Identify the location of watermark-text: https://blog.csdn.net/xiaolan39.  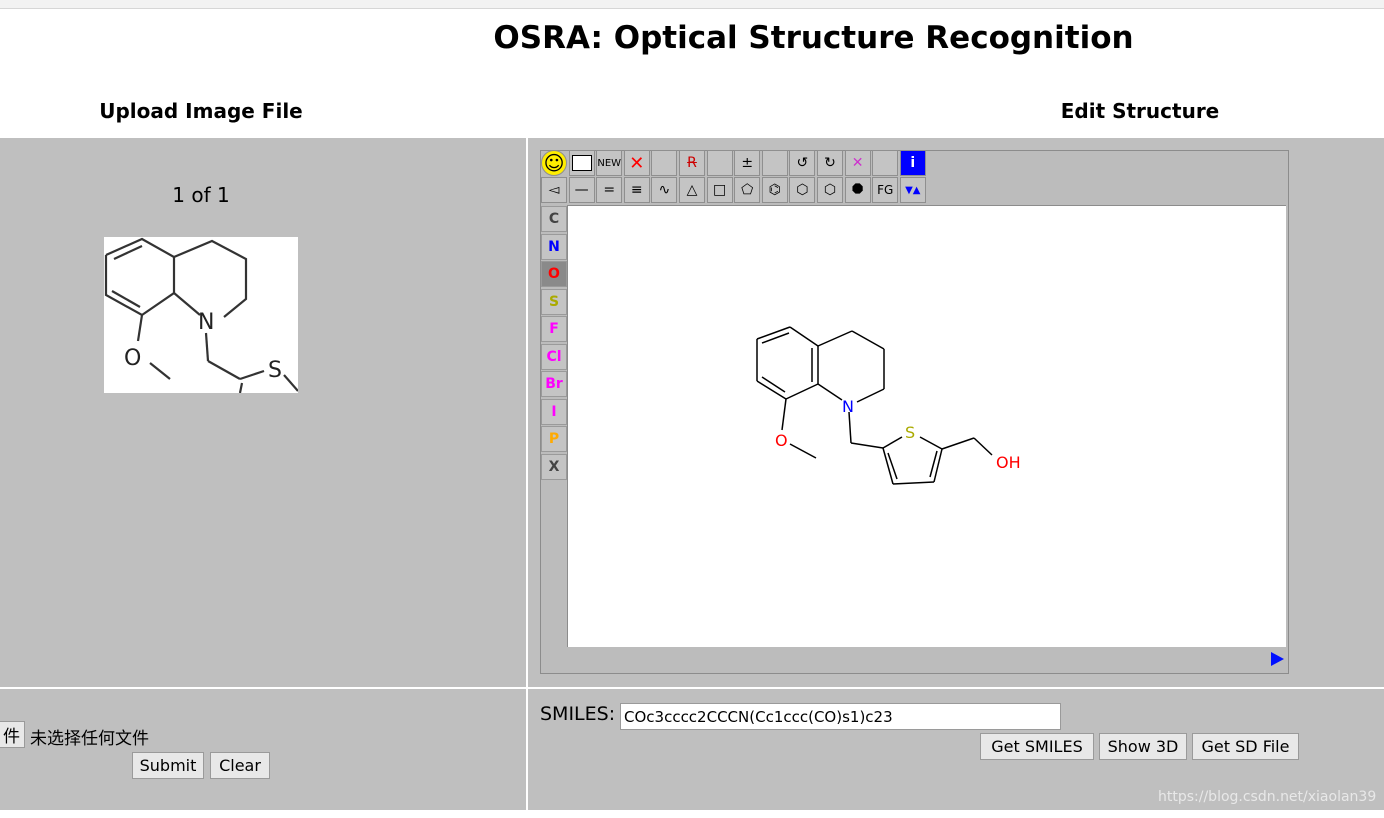
(1267, 797).